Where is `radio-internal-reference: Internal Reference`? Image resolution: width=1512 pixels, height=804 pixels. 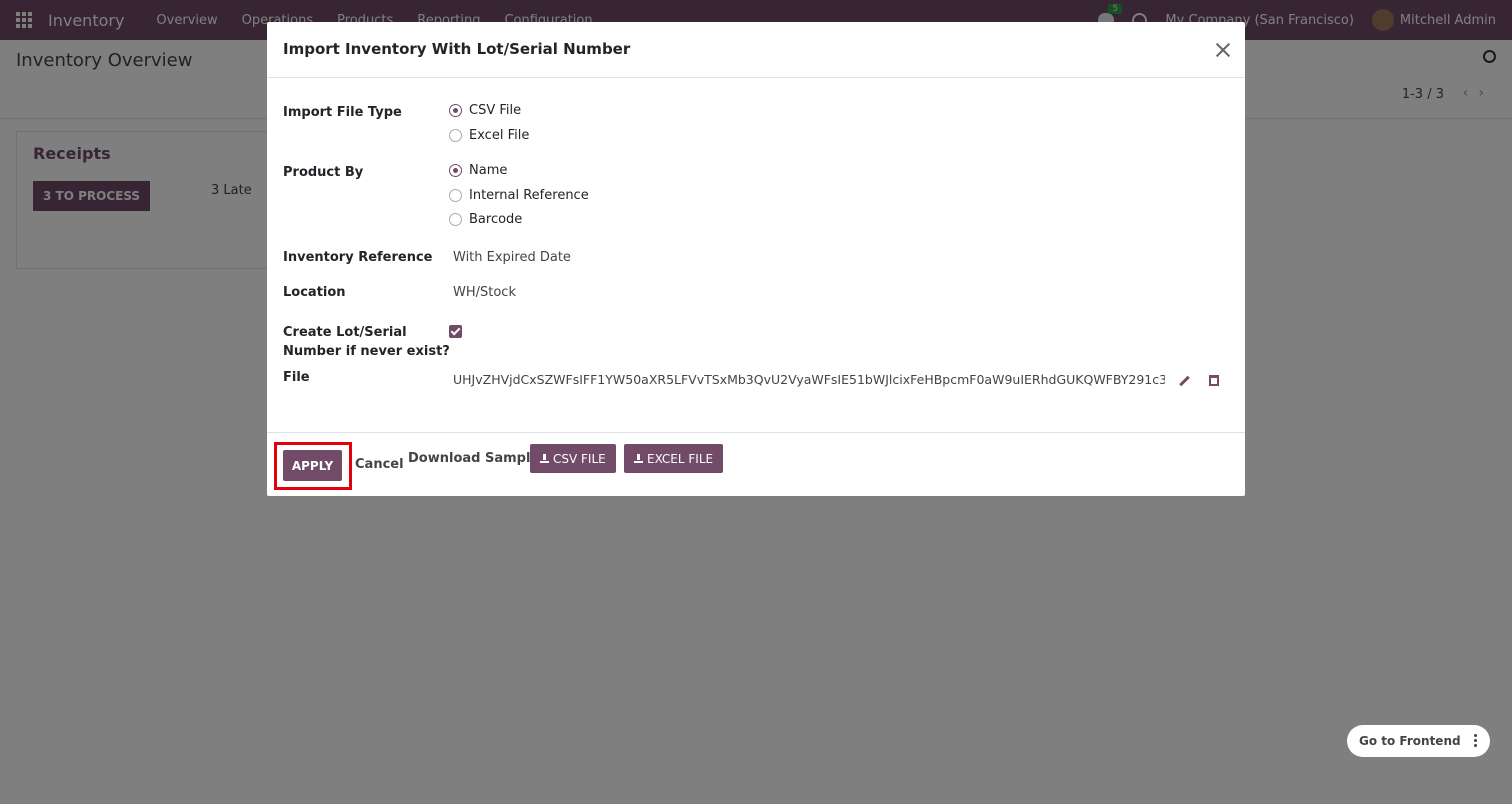 radio-internal-reference: Internal Reference is located at coordinates (519, 195).